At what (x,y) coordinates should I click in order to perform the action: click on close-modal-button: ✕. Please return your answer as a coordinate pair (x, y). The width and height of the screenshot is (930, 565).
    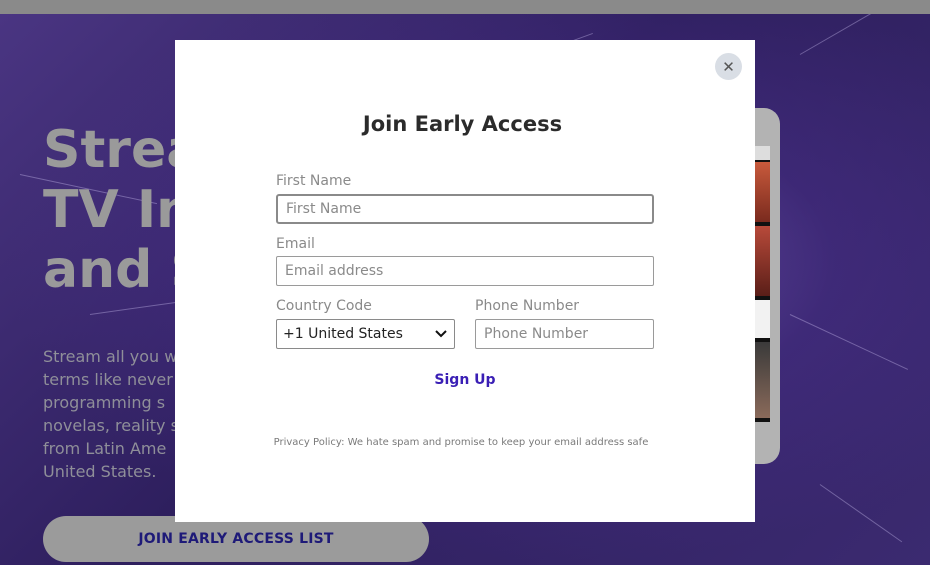
    Looking at the image, I should click on (728, 66).